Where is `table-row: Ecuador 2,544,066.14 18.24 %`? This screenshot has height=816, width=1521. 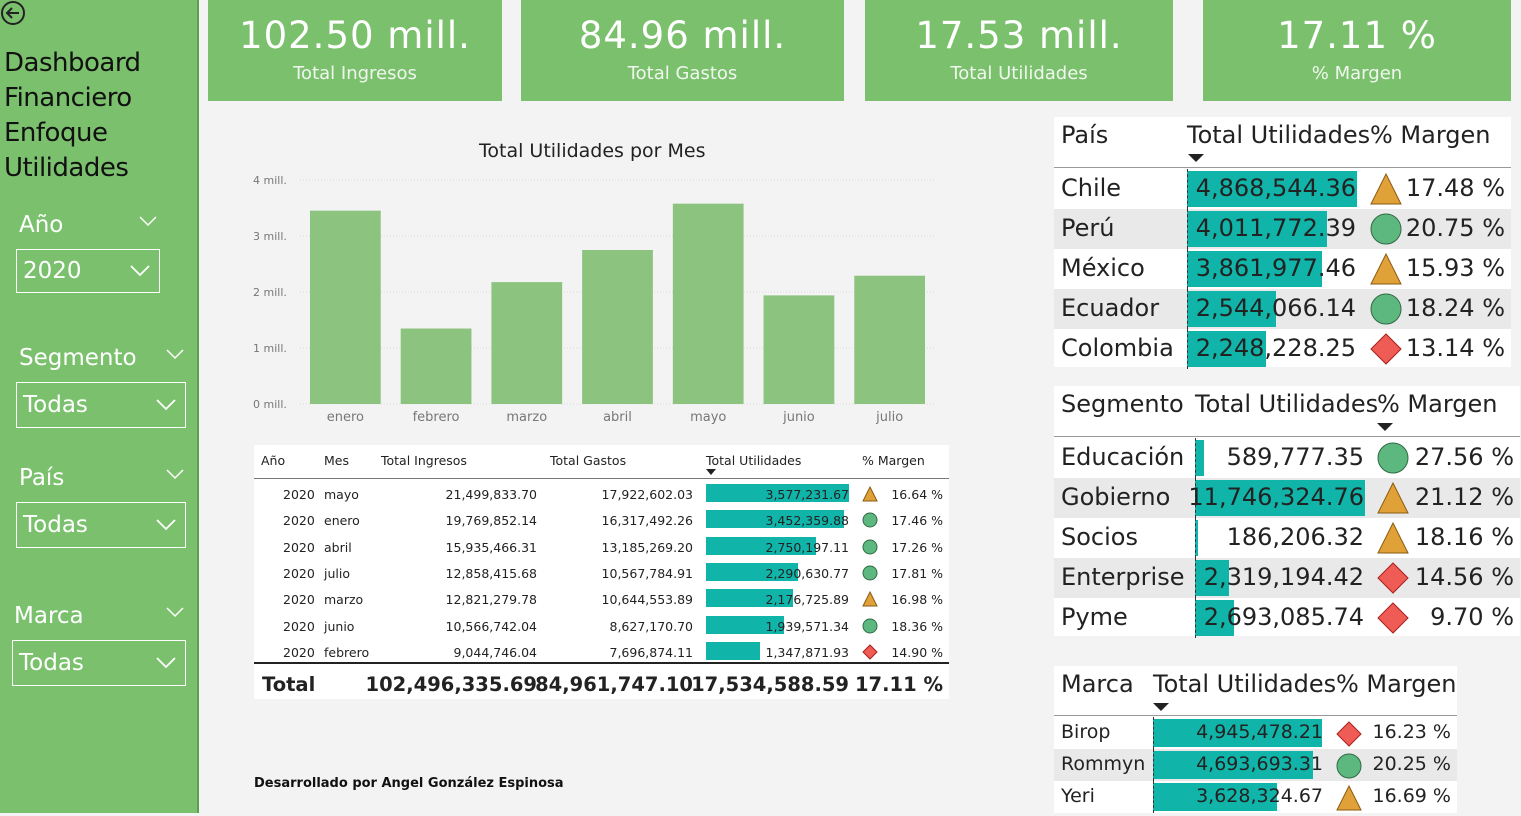 table-row: Ecuador 2,544,066.14 18.24 % is located at coordinates (1282, 309).